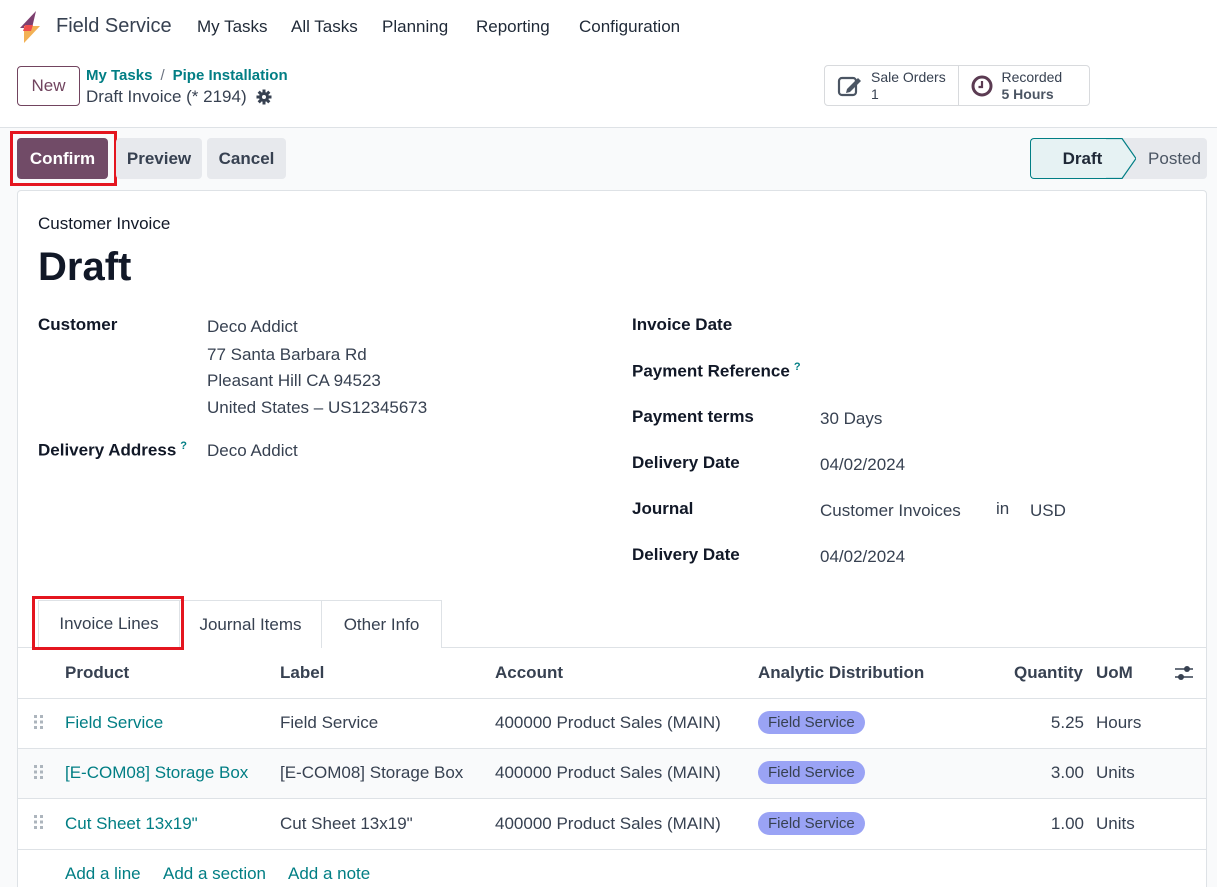 Image resolution: width=1217 pixels, height=887 pixels. I want to click on line-label: Cut Sheet 13x19", so click(346, 824).